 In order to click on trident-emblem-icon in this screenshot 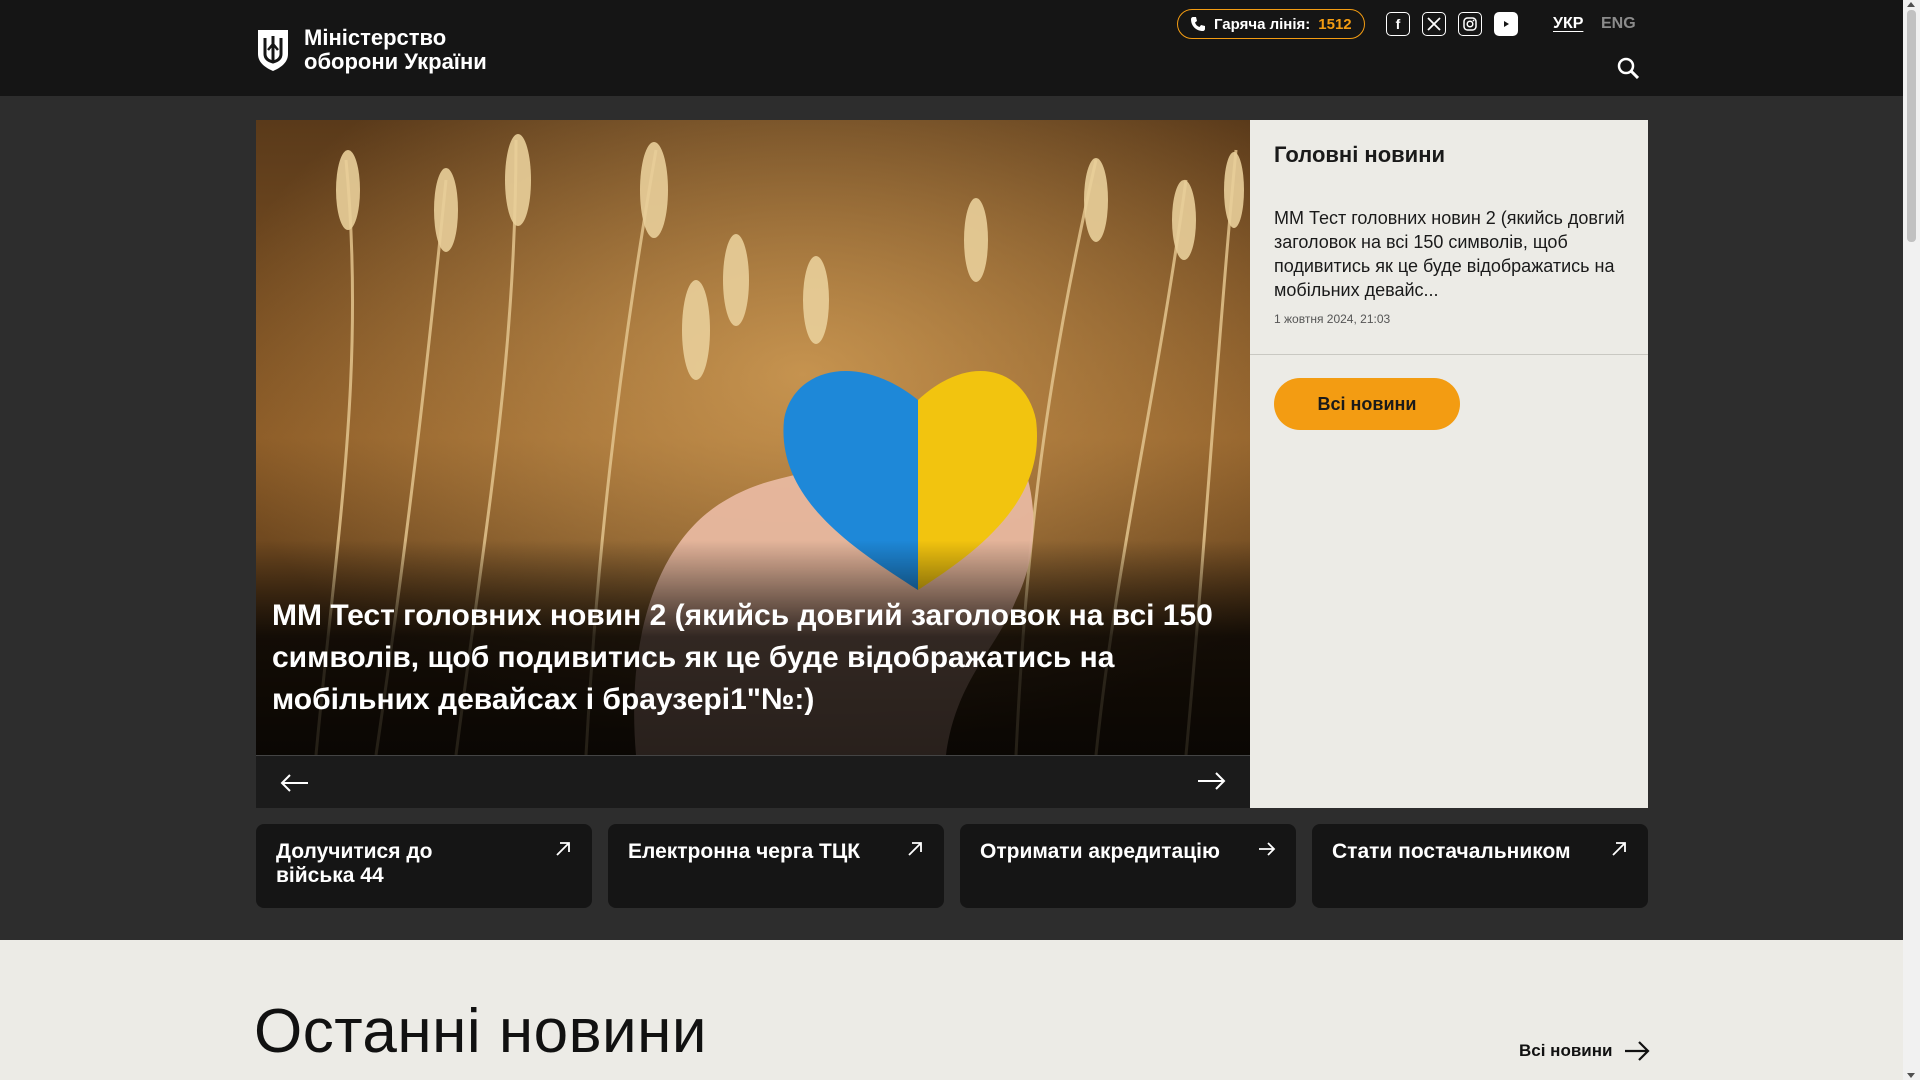, I will do `click(273, 50)`.